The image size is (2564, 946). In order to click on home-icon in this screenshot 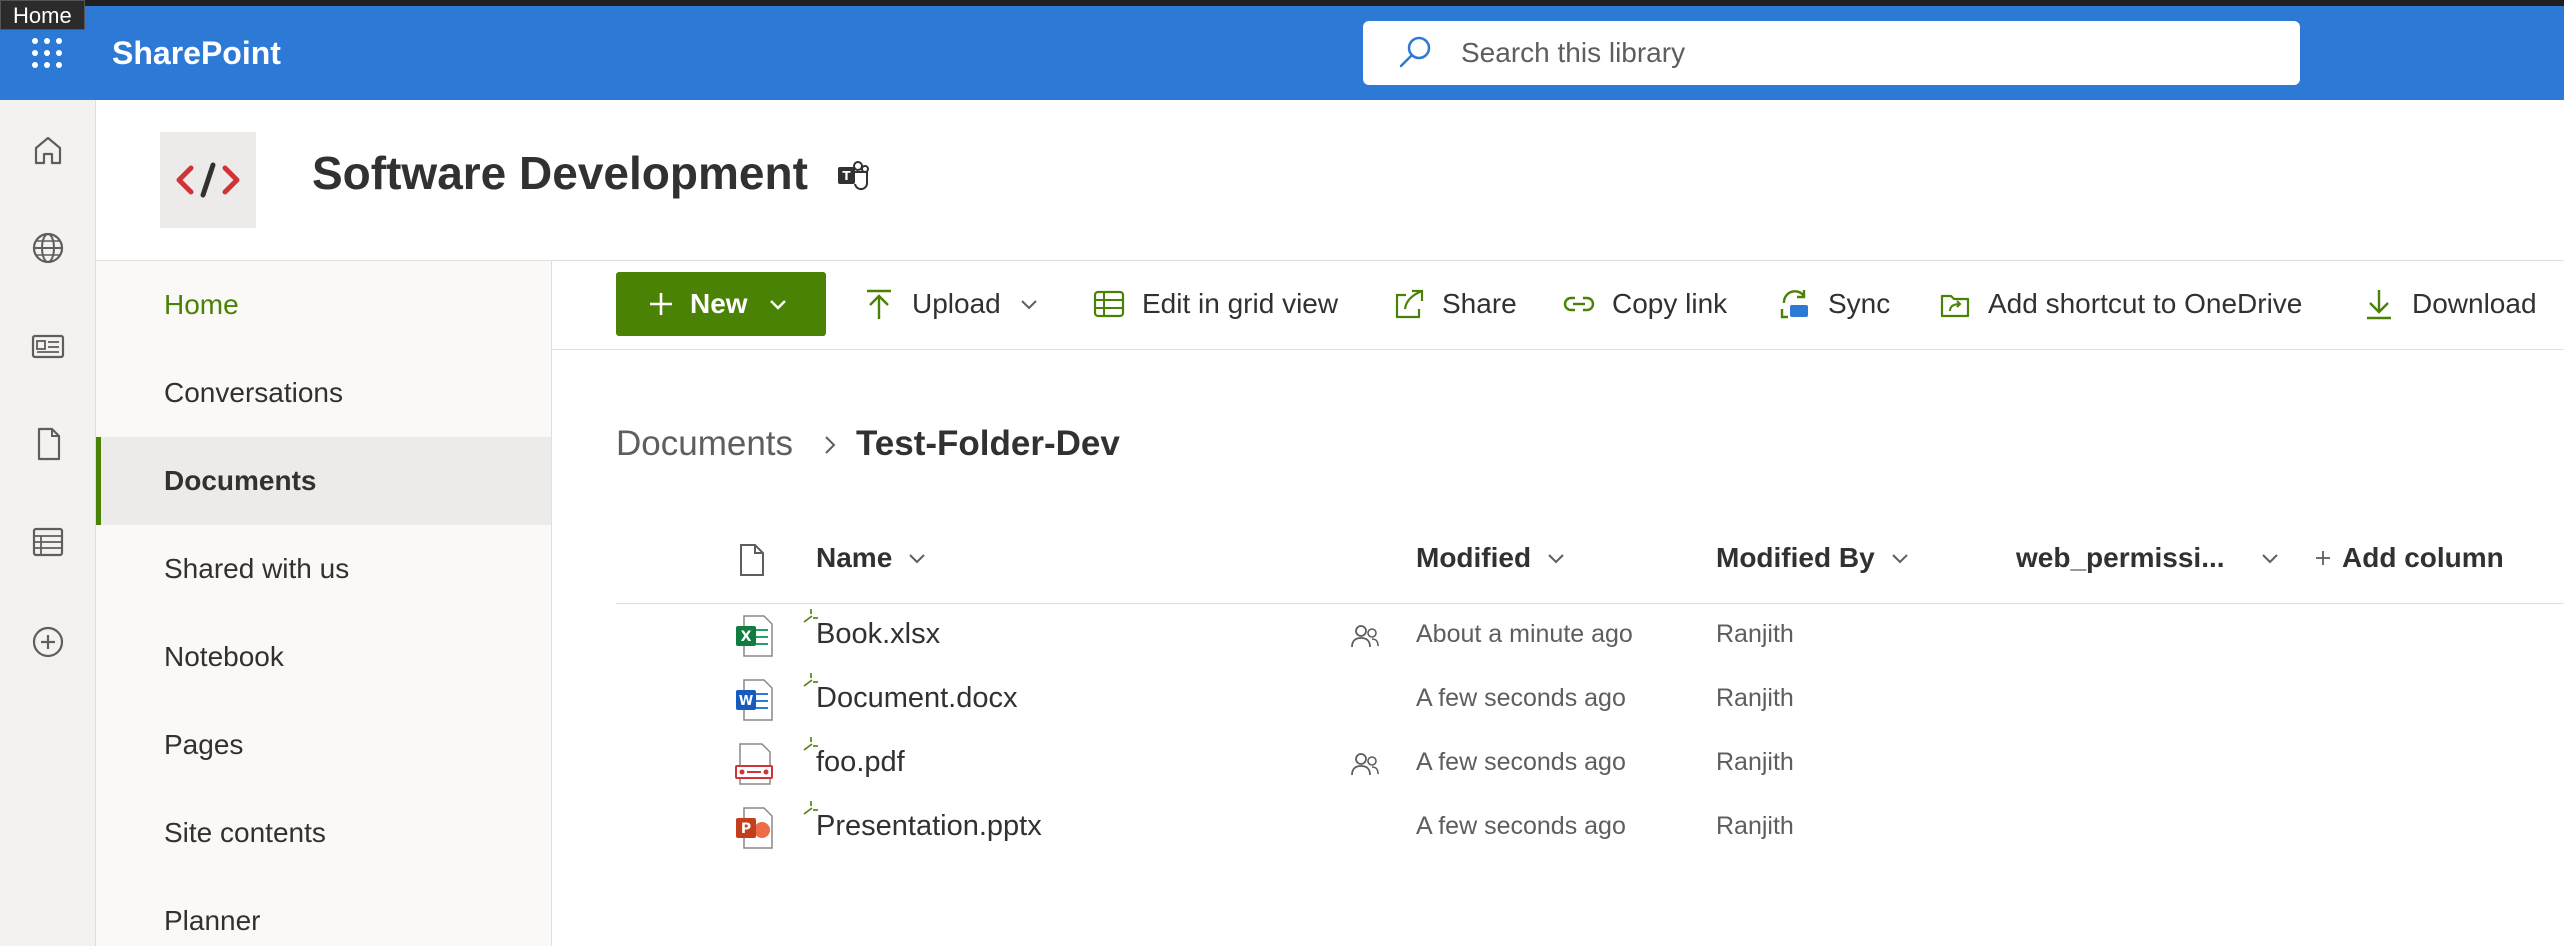, I will do `click(48, 150)`.